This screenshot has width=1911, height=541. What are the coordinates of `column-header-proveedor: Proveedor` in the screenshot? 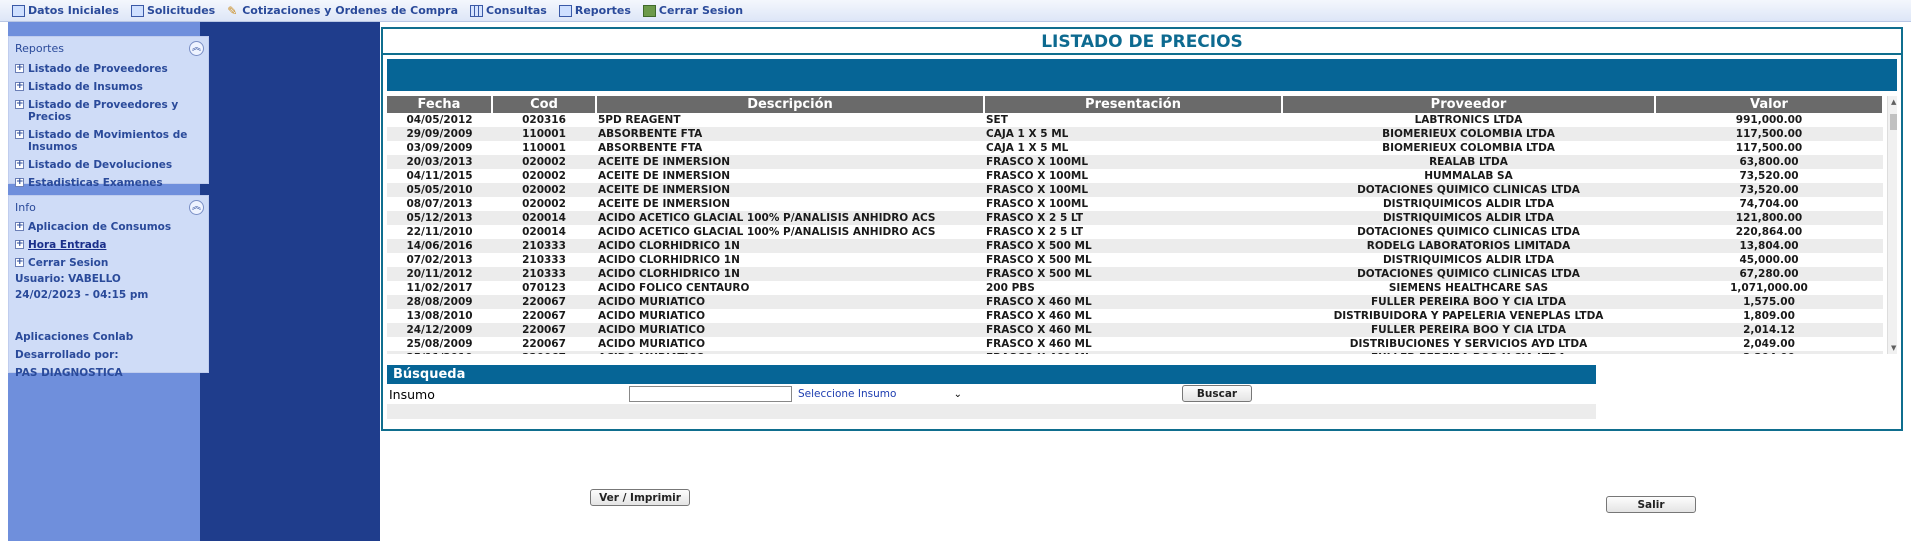 It's located at (1469, 104).